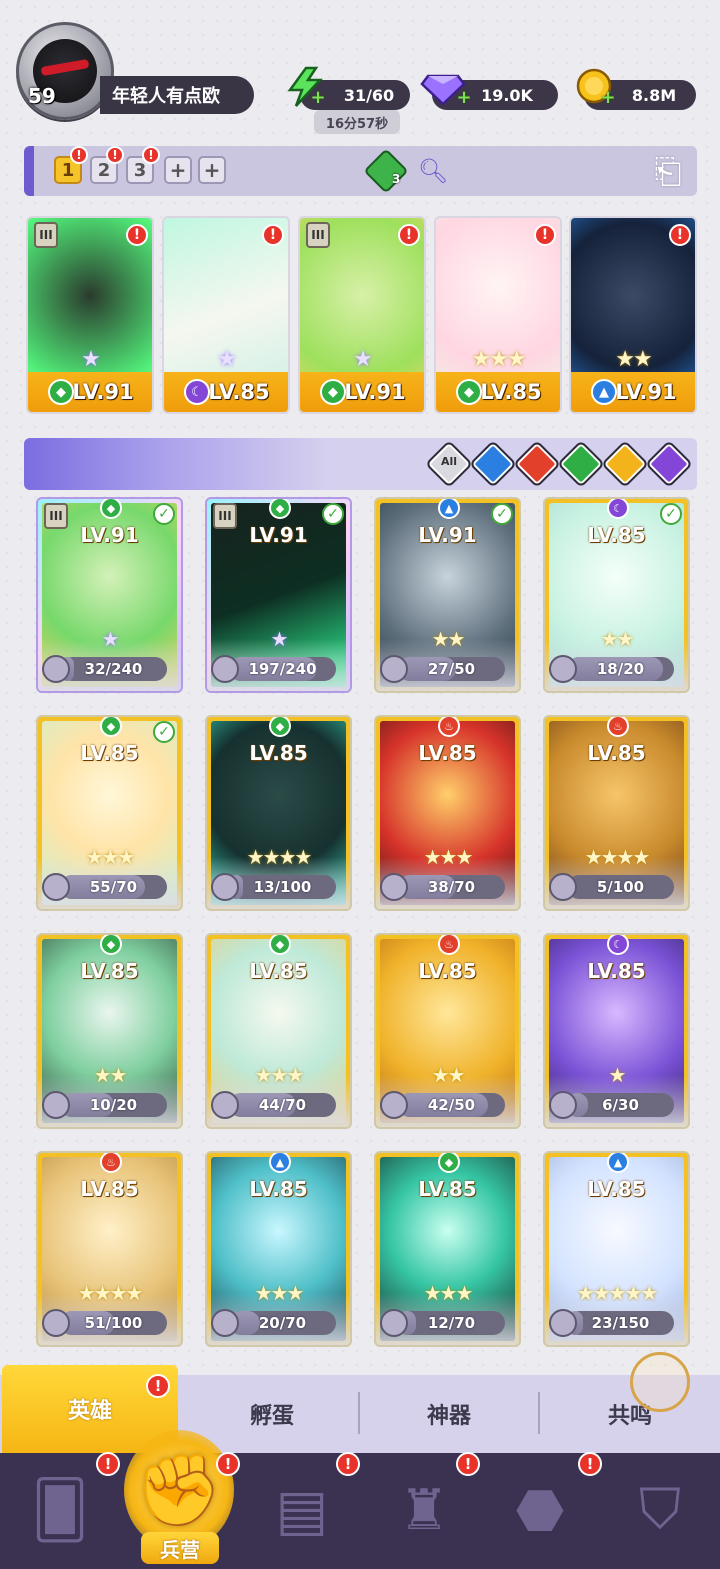  I want to click on share-icon: ⎗, so click(668, 172).